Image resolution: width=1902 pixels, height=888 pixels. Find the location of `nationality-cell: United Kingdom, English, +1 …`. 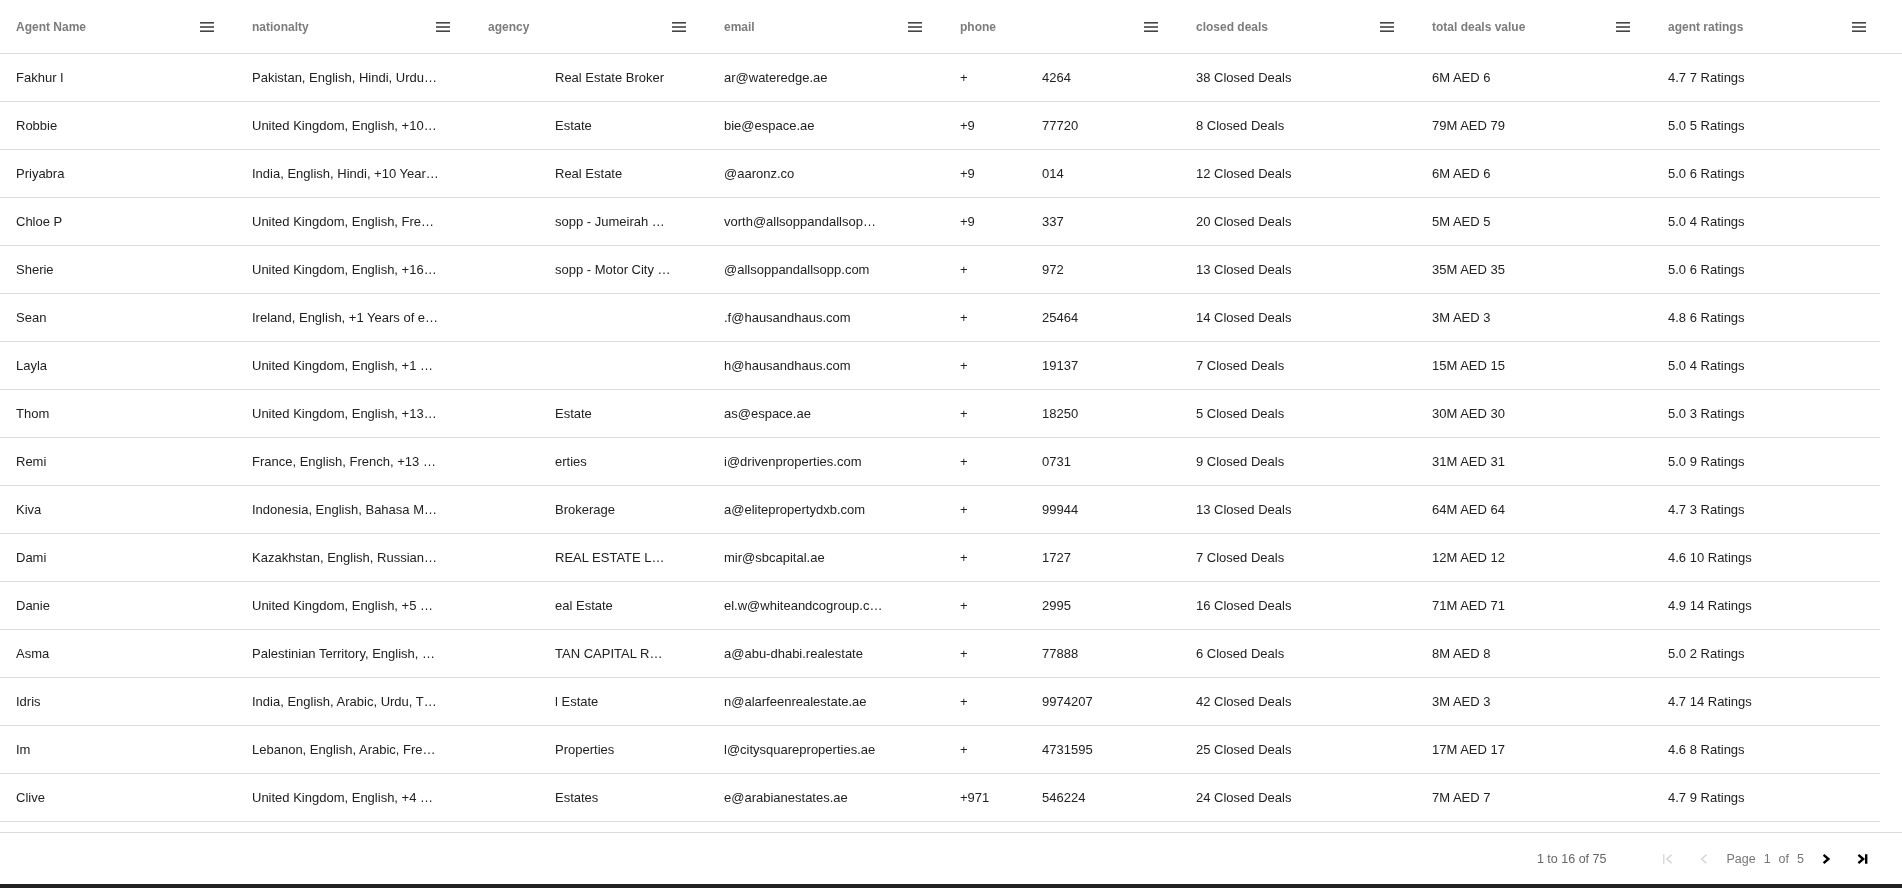

nationality-cell: United Kingdom, English, +1 … is located at coordinates (343, 365).